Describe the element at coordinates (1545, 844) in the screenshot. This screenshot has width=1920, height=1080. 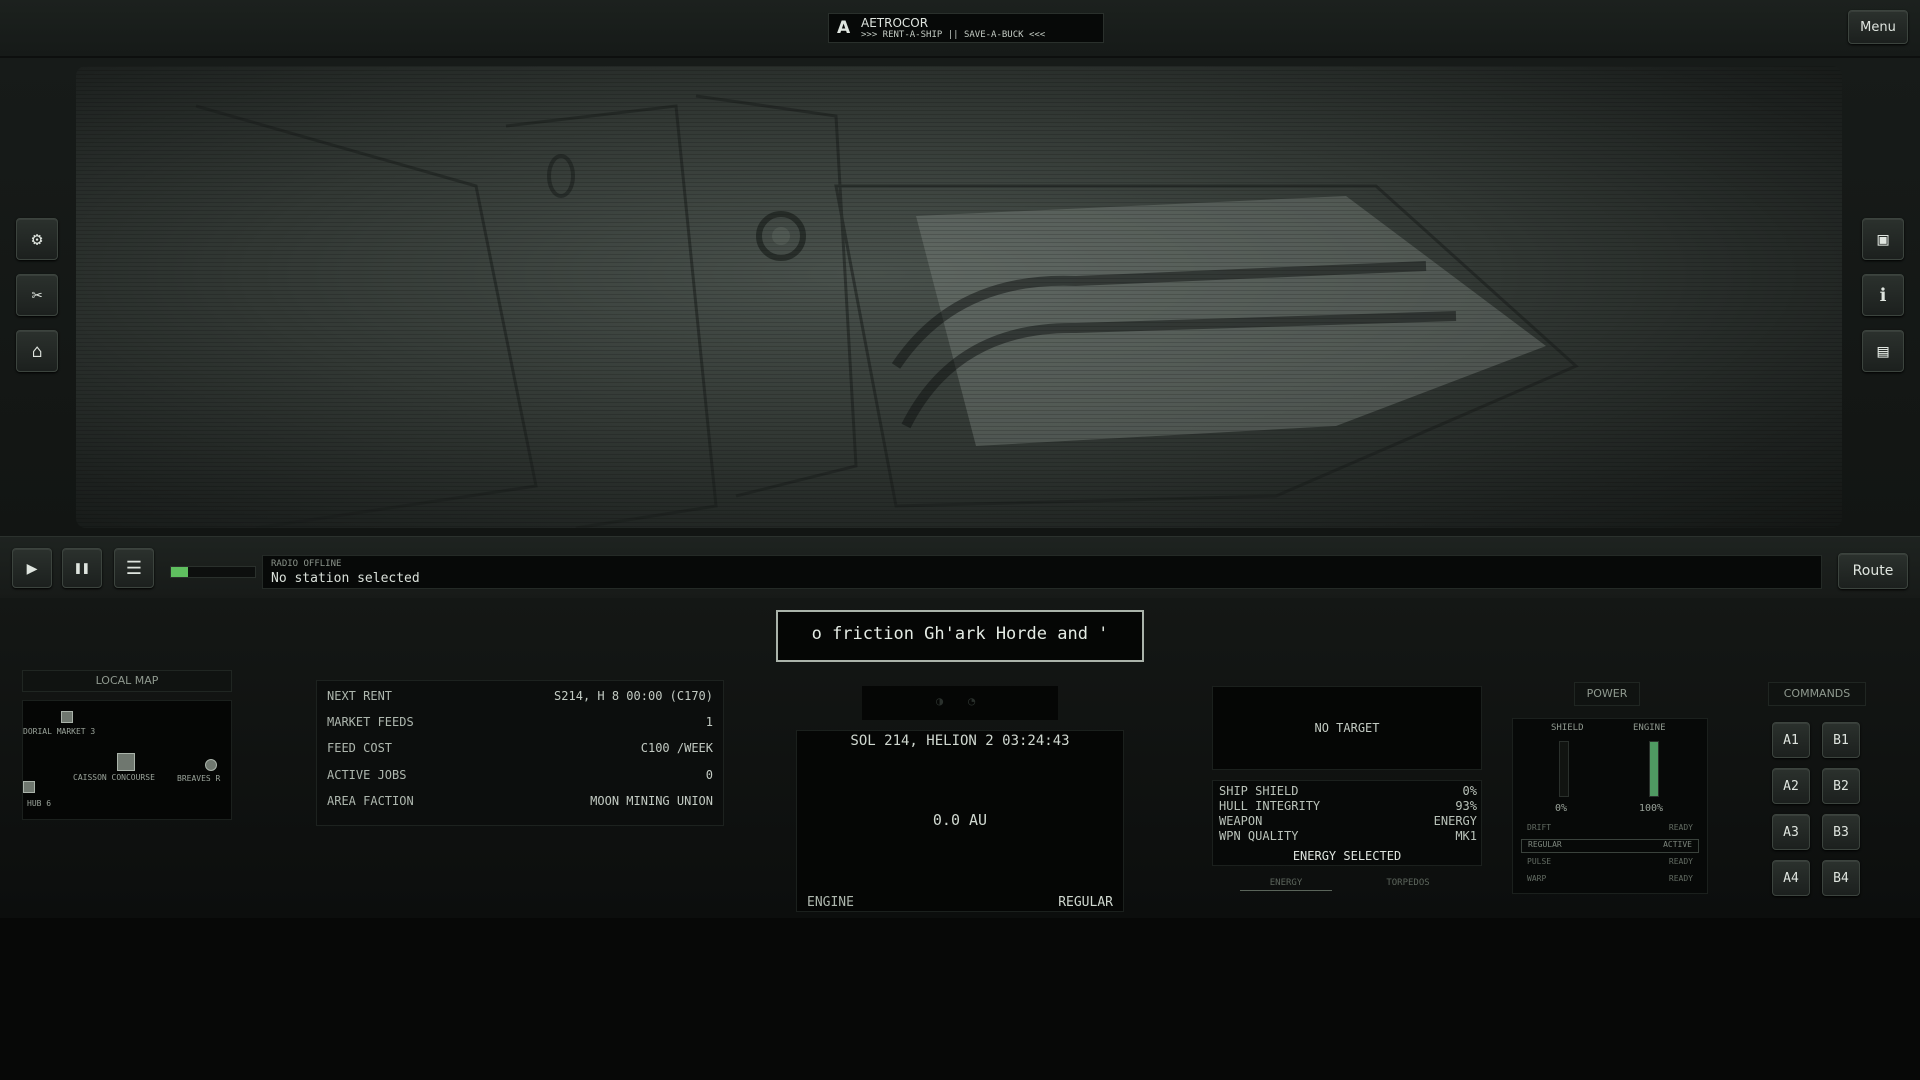
I see `mode-name: REGULAR` at that location.